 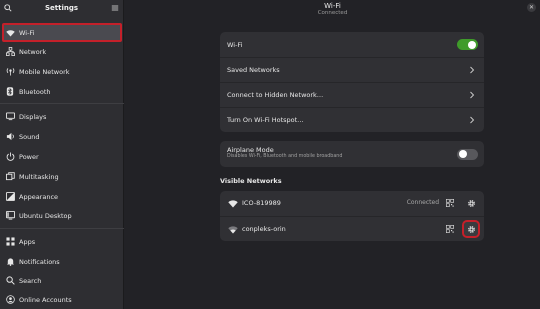 I want to click on wifi-icon, so click(x=10, y=33).